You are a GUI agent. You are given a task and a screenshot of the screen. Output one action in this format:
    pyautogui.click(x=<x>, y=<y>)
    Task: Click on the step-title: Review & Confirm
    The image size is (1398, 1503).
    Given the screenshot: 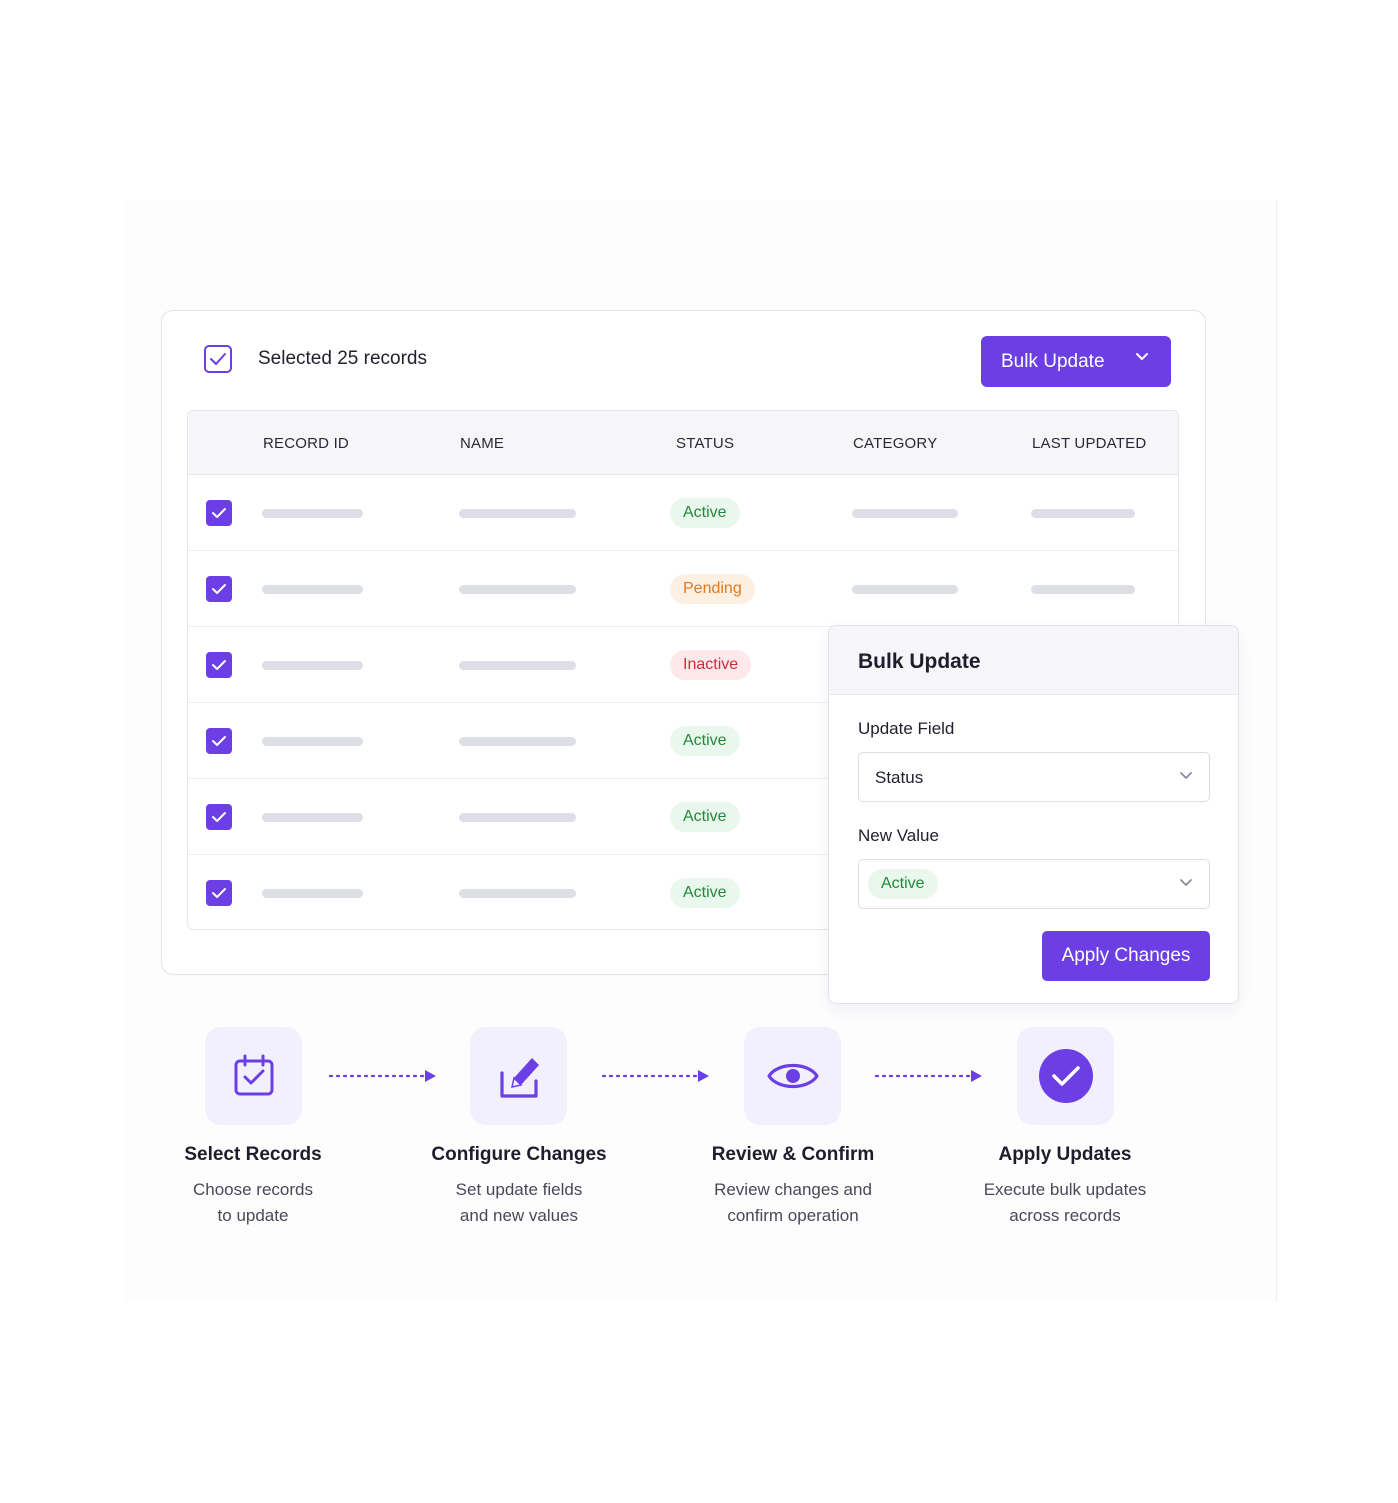 What is the action you would take?
    pyautogui.click(x=793, y=1154)
    